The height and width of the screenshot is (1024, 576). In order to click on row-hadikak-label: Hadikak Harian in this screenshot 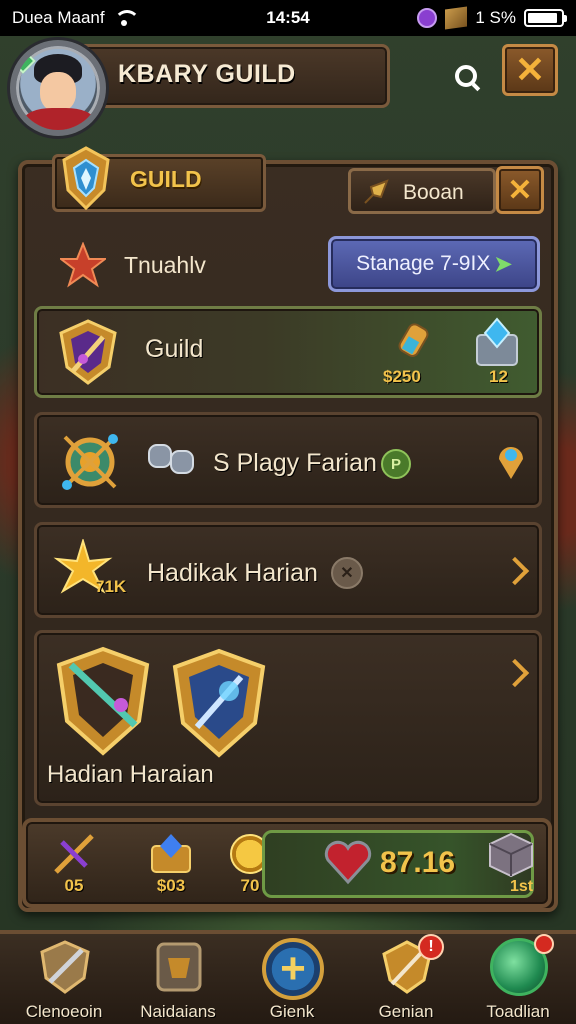, I will do `click(232, 573)`.